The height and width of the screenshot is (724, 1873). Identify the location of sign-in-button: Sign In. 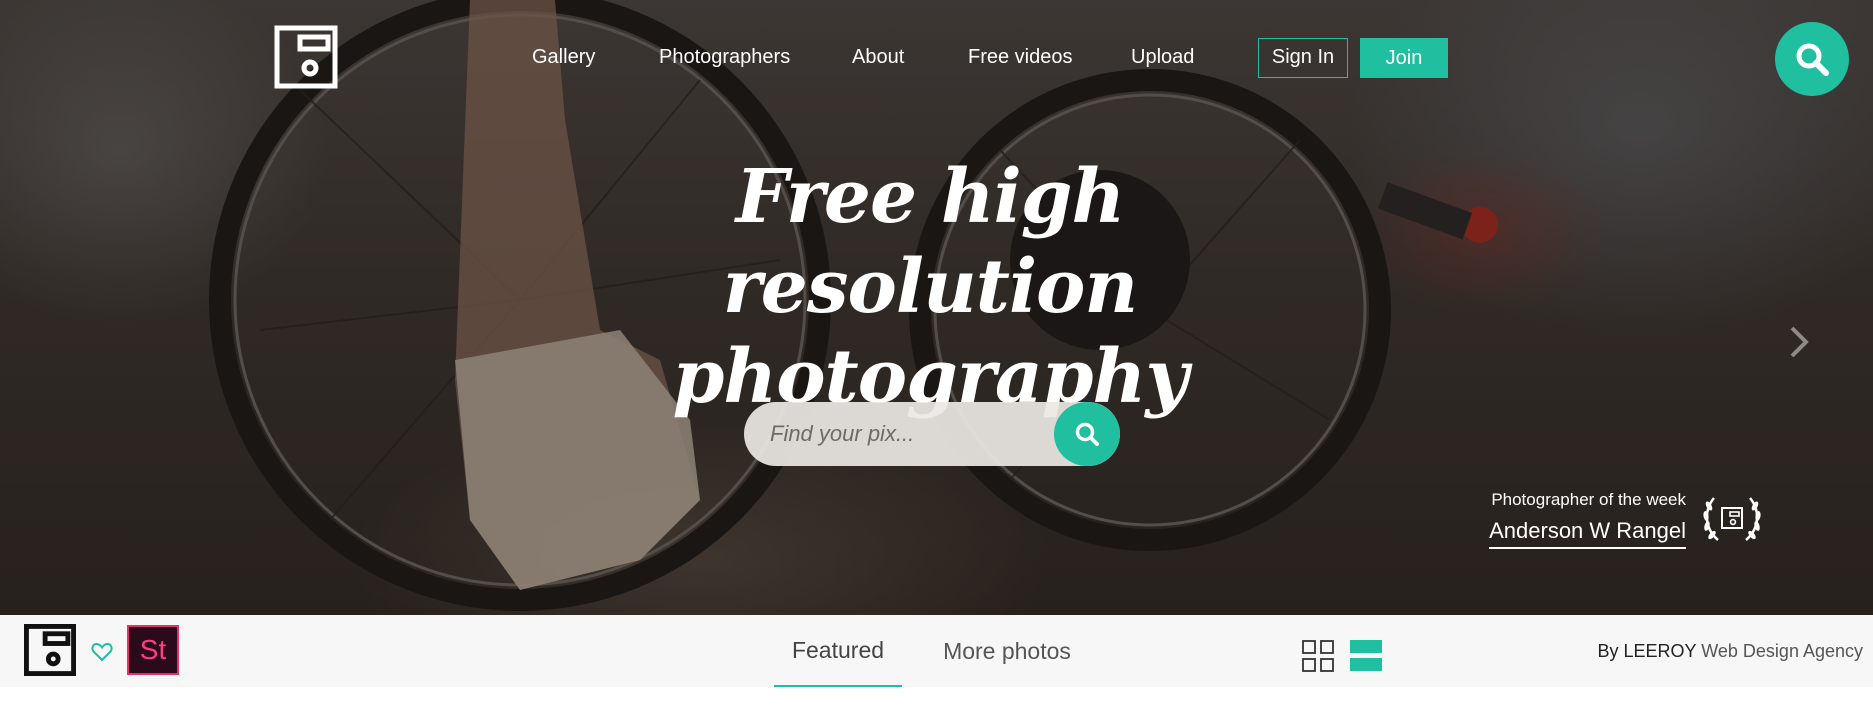
(1303, 58).